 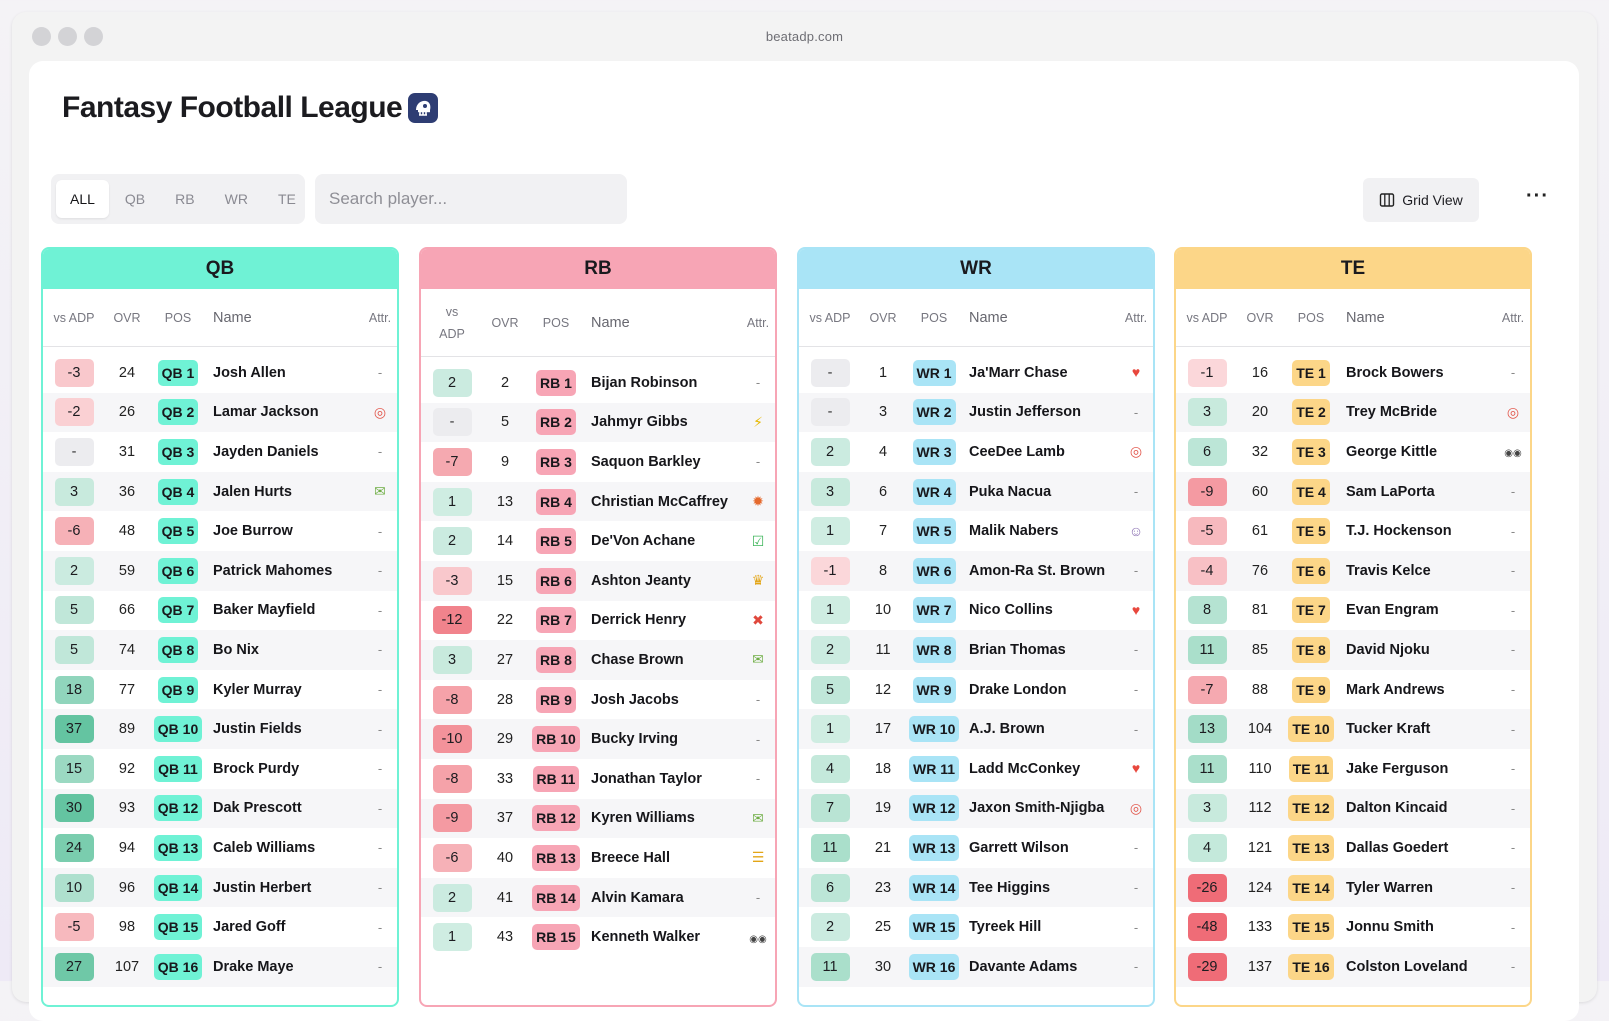 What do you see at coordinates (1041, 967) in the screenshot?
I see `player-name: Davante Adams` at bounding box center [1041, 967].